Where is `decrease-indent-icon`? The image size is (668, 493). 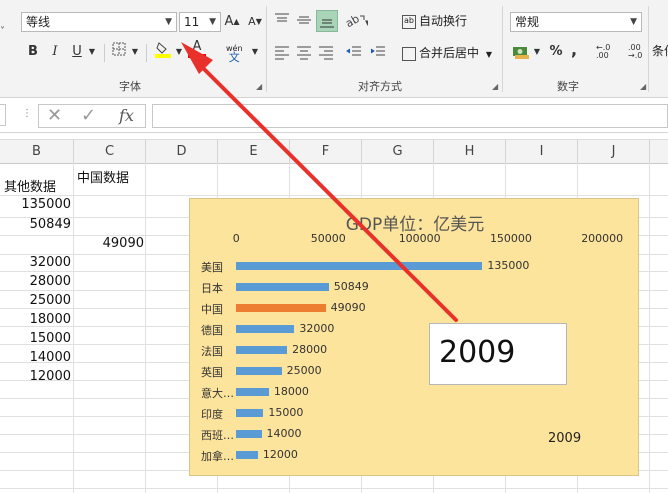 decrease-indent-icon is located at coordinates (354, 53).